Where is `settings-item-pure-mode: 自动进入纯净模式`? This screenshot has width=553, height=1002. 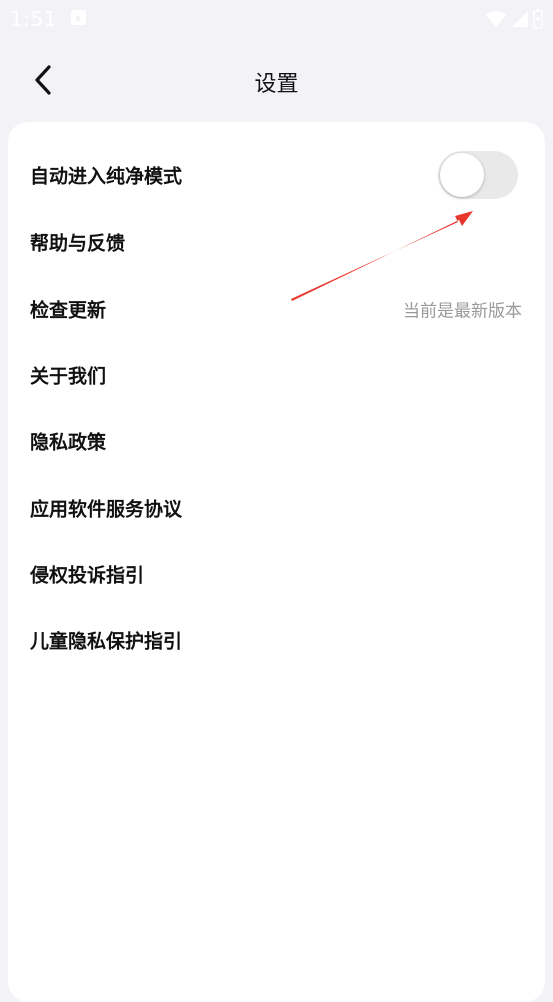 settings-item-pure-mode: 自动进入纯净模式 is located at coordinates (276, 175).